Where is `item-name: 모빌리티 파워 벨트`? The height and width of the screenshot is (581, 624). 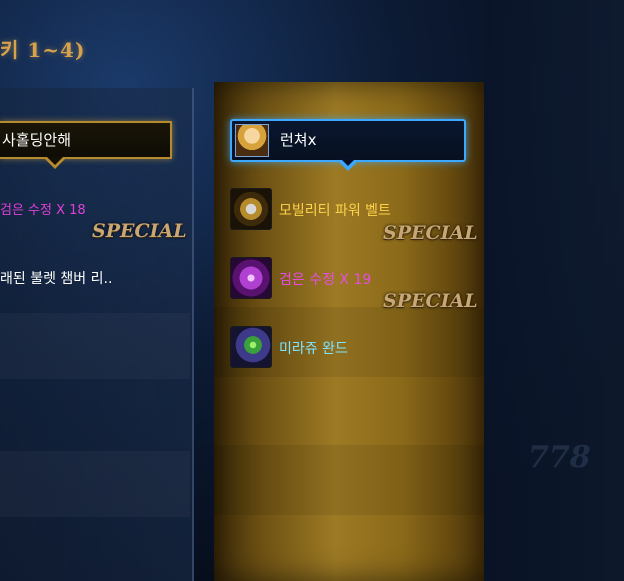 item-name: 모빌리티 파워 벨트 is located at coordinates (335, 211).